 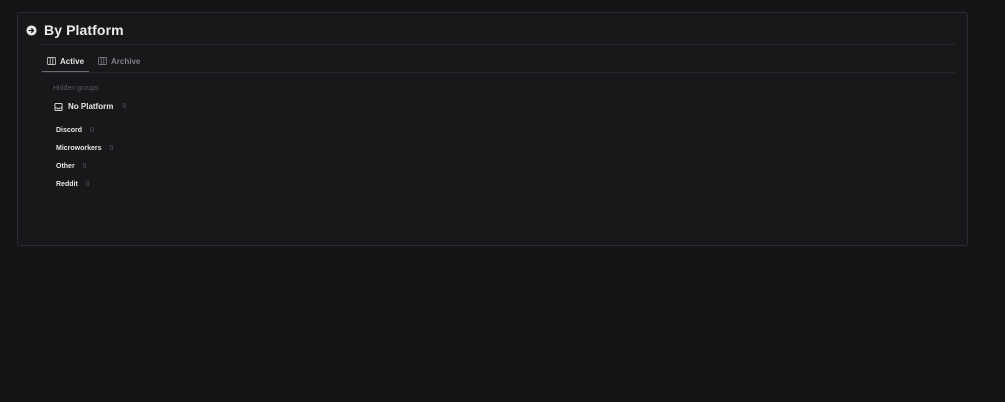 I want to click on item-name: Discord, so click(x=69, y=130).